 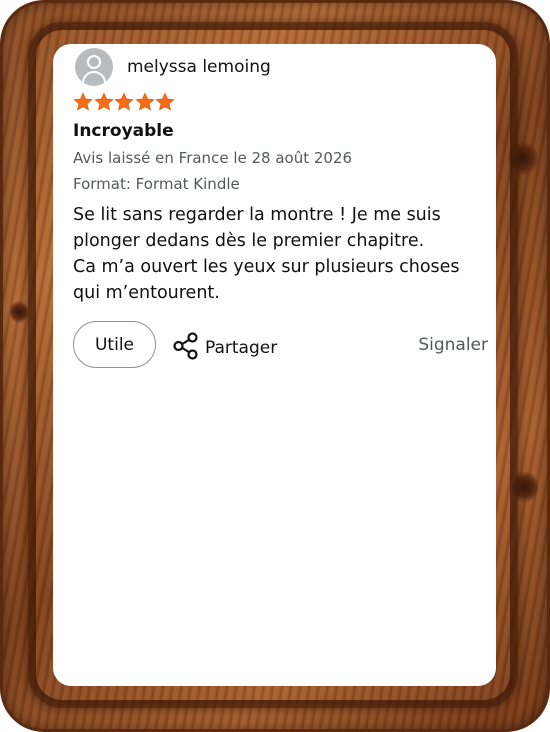 I want to click on report-link: Signaler, so click(x=453, y=345).